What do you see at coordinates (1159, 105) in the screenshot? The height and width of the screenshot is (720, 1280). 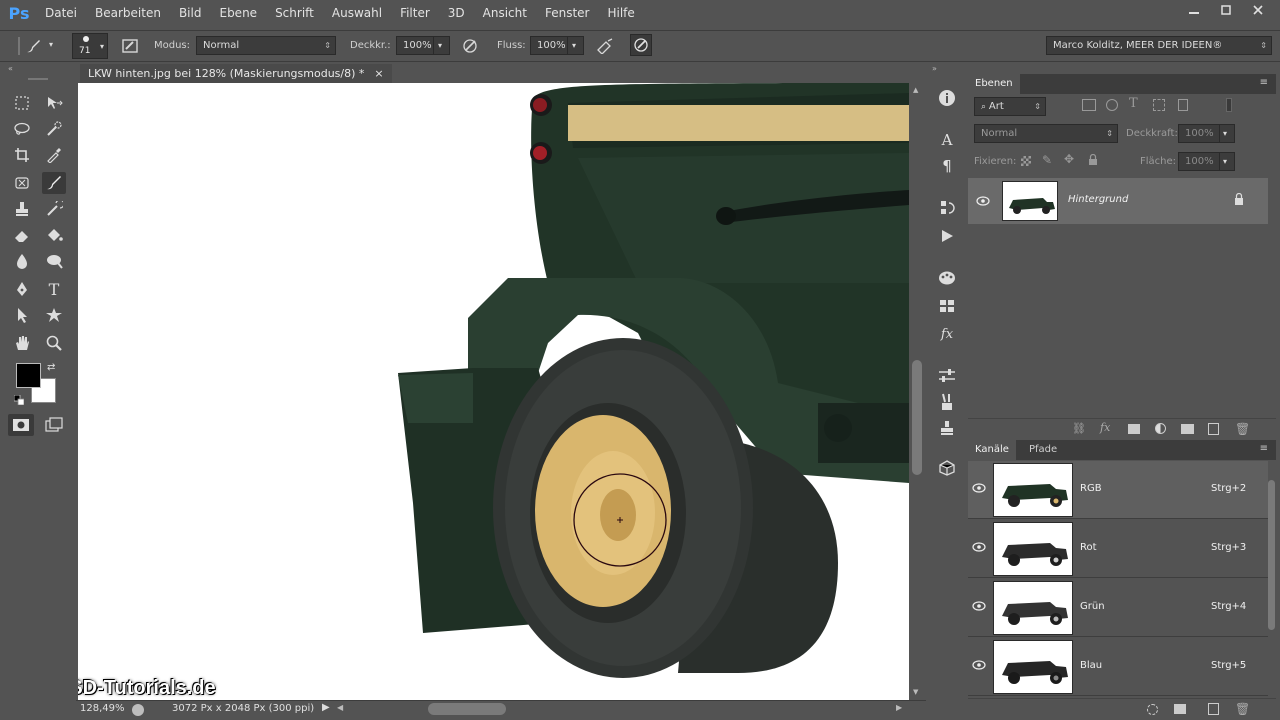 I see `filter-shape-icon` at bounding box center [1159, 105].